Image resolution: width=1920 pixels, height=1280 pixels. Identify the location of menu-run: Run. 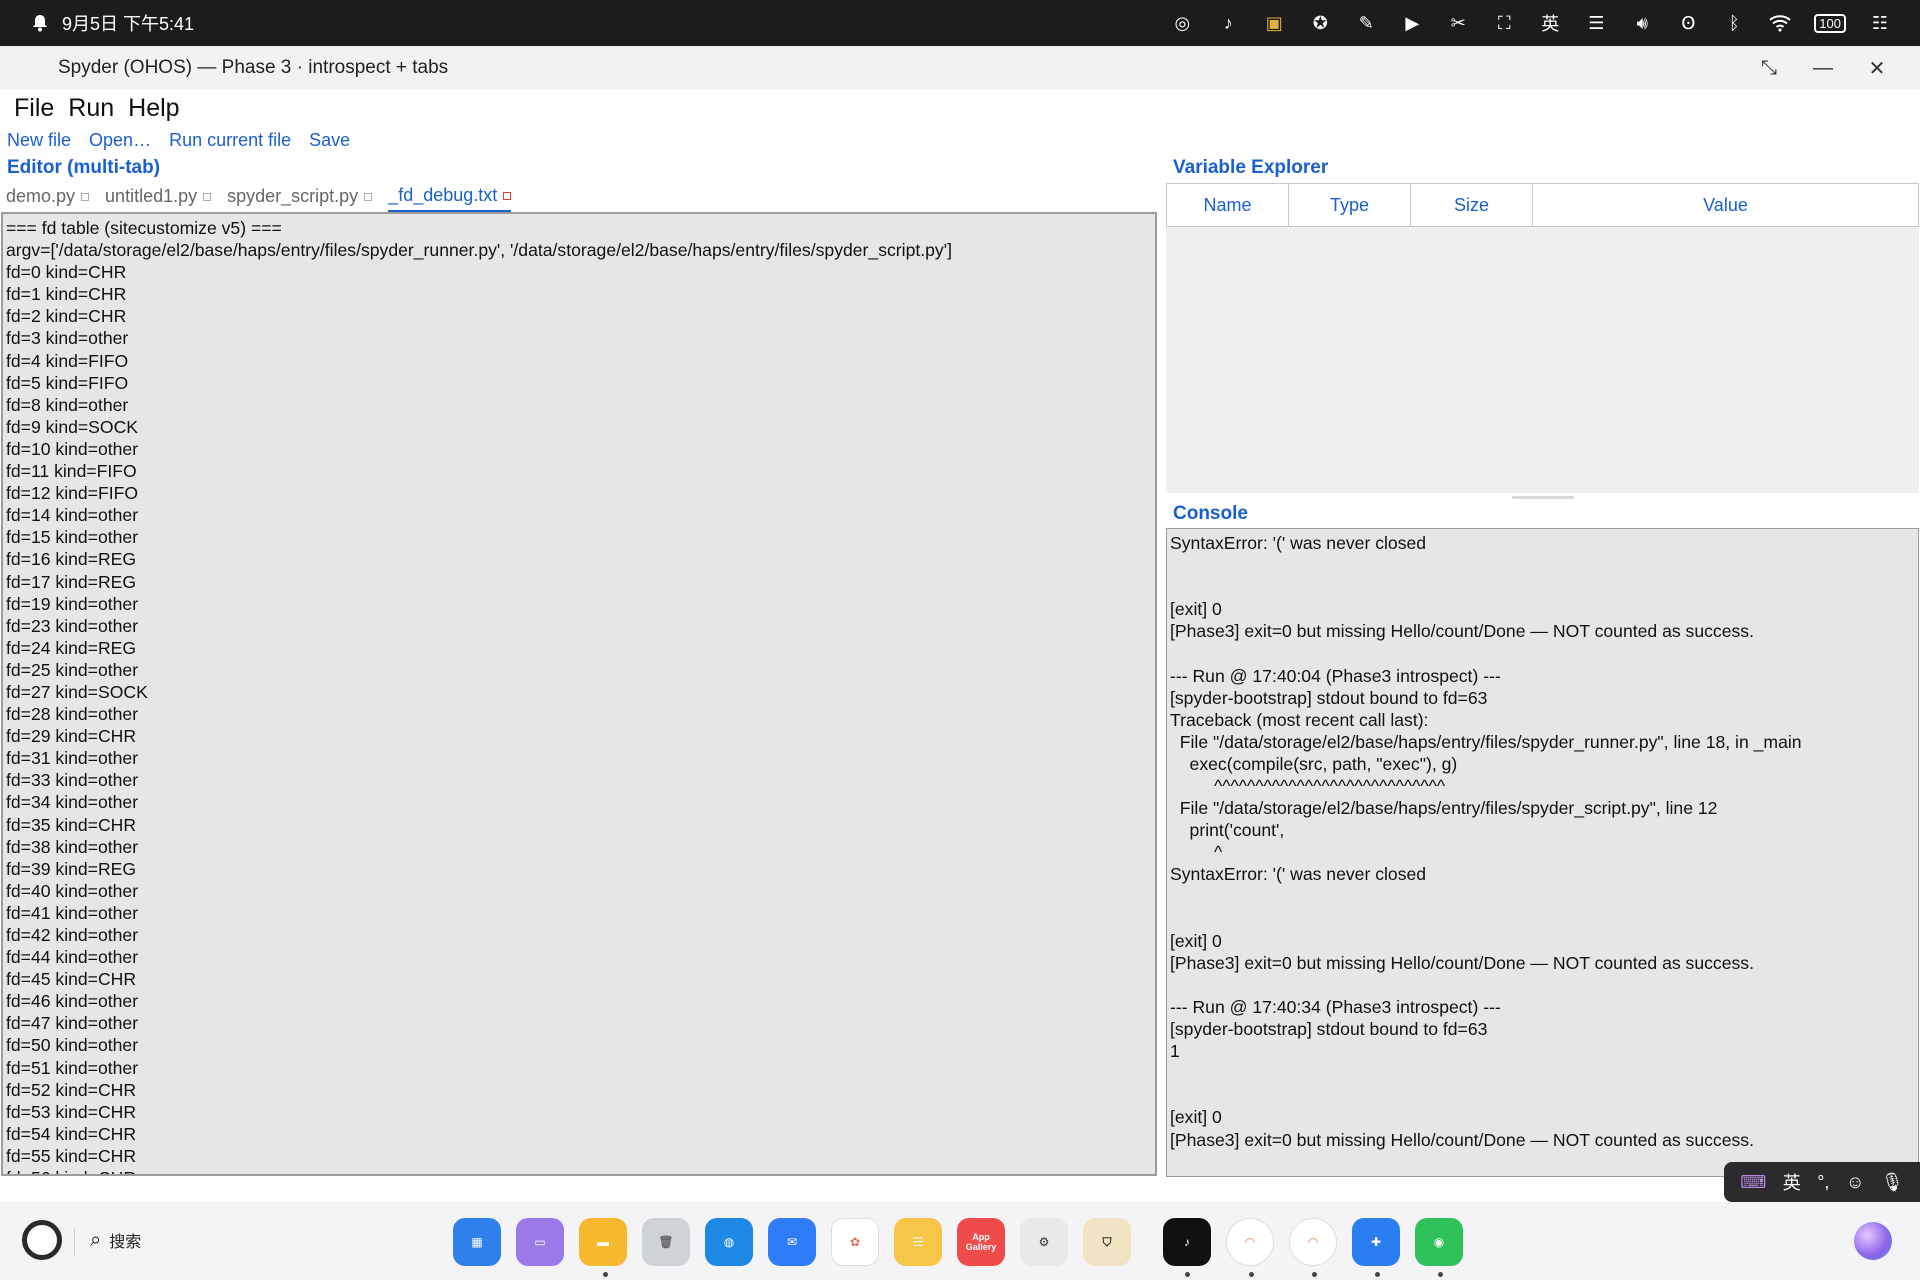
(91, 109).